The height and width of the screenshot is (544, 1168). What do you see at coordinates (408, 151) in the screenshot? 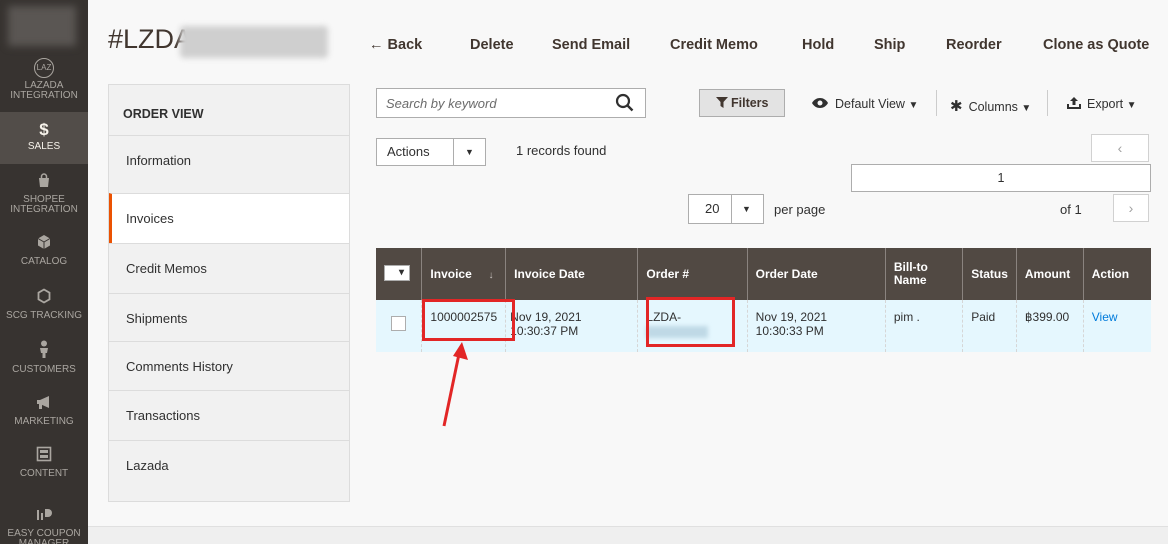
I see `actions-label: Actions` at bounding box center [408, 151].